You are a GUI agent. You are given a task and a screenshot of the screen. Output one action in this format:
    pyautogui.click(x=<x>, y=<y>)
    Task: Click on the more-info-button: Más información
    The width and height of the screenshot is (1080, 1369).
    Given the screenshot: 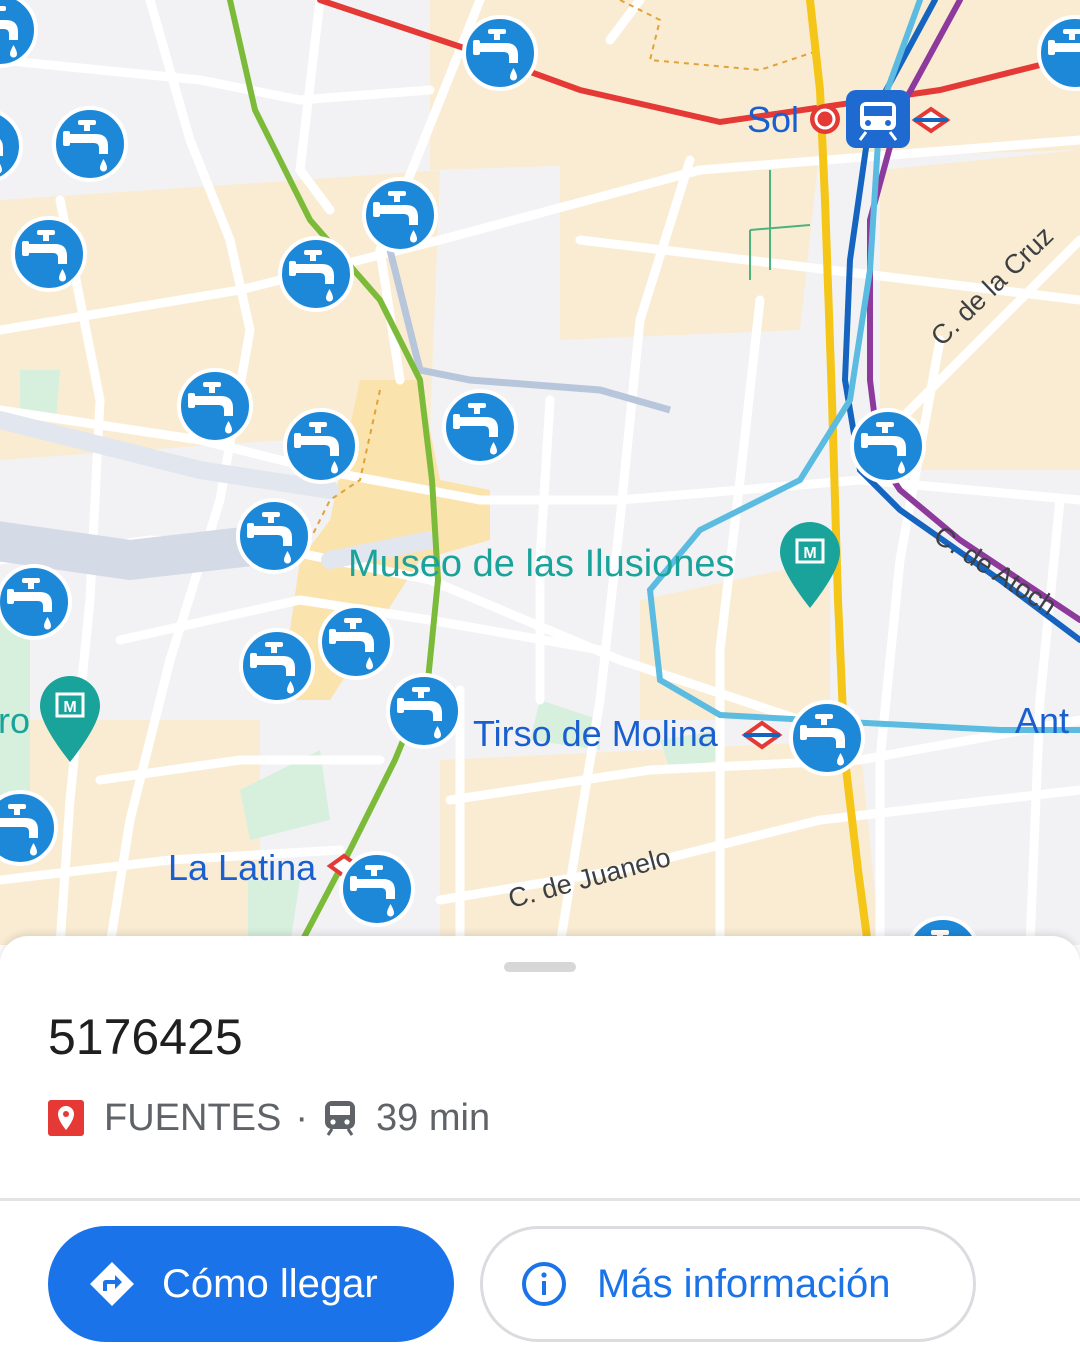 What is the action you would take?
    pyautogui.click(x=728, y=1284)
    